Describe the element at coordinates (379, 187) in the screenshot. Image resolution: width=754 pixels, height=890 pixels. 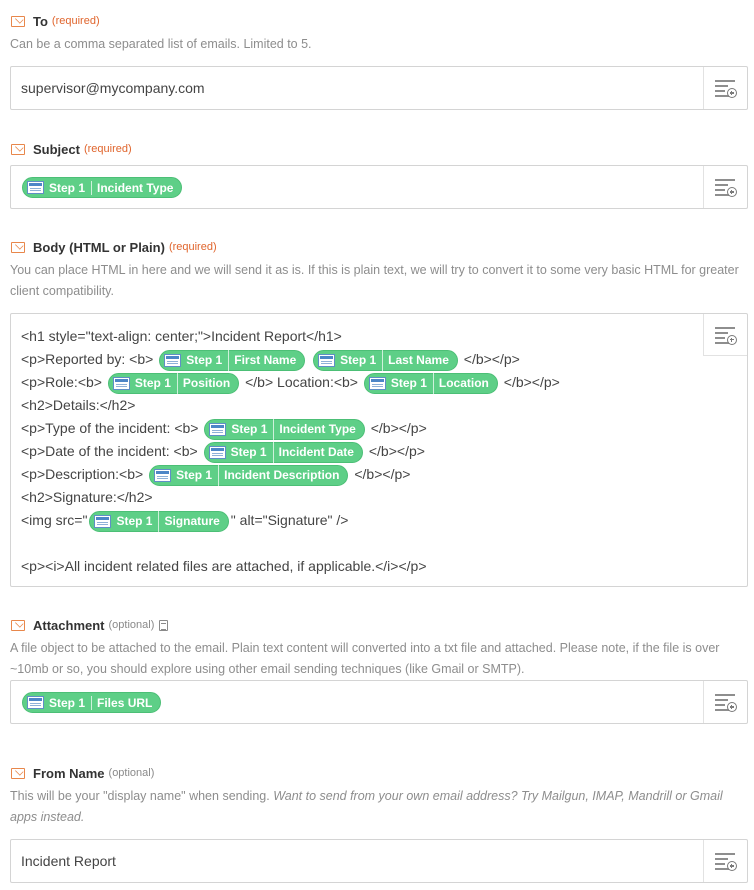
I see `subject-input: Step 1 Incident Type` at that location.